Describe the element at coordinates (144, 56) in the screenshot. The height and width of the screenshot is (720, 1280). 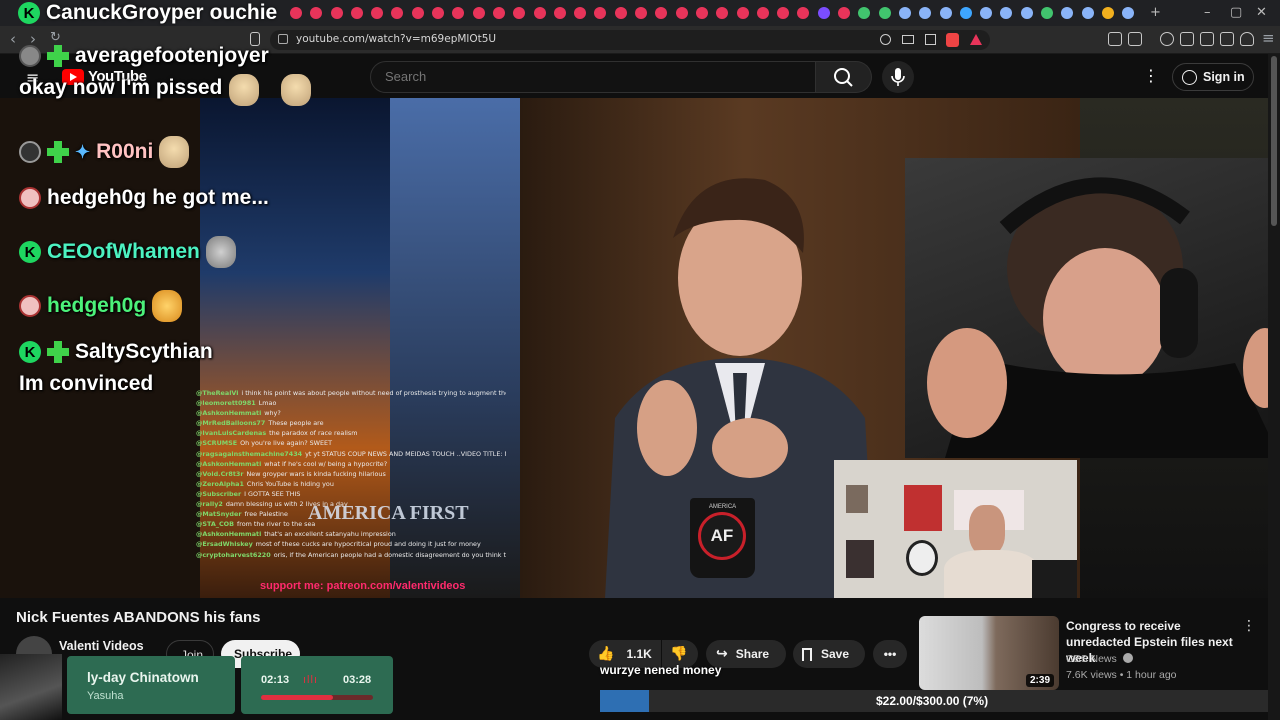
I see `chat-line-1: averagefootenjoyer` at that location.